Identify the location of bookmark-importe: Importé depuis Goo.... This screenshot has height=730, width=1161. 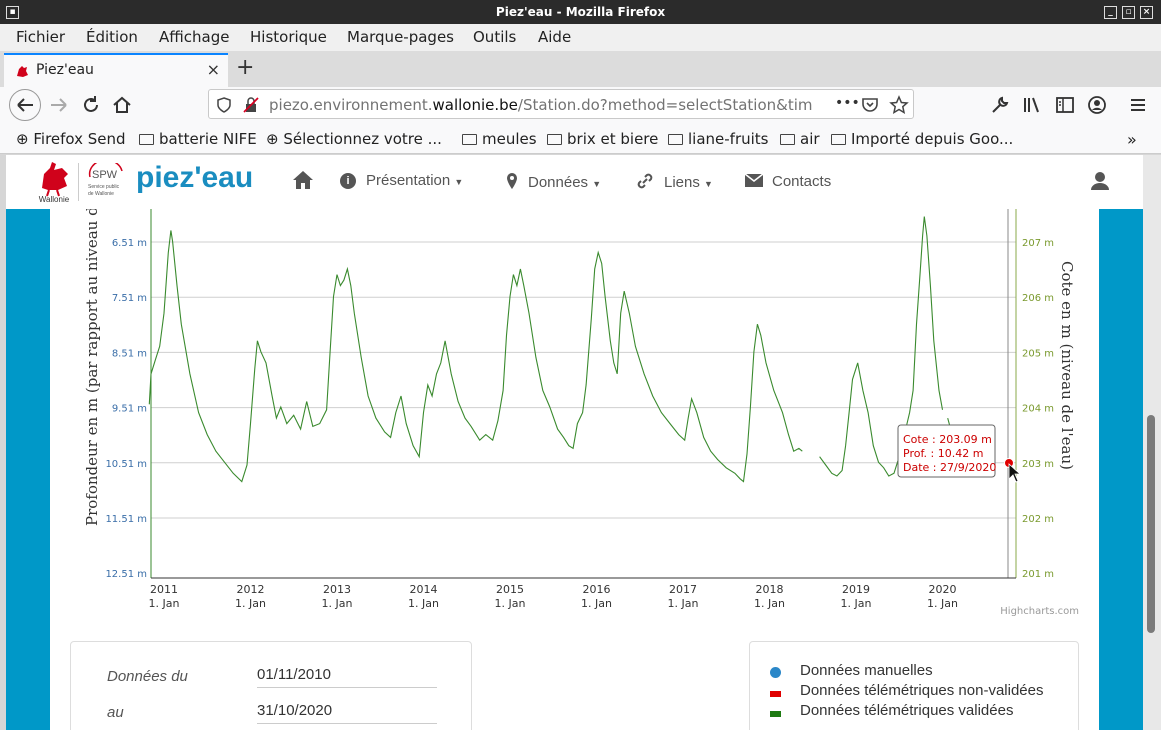
(922, 139).